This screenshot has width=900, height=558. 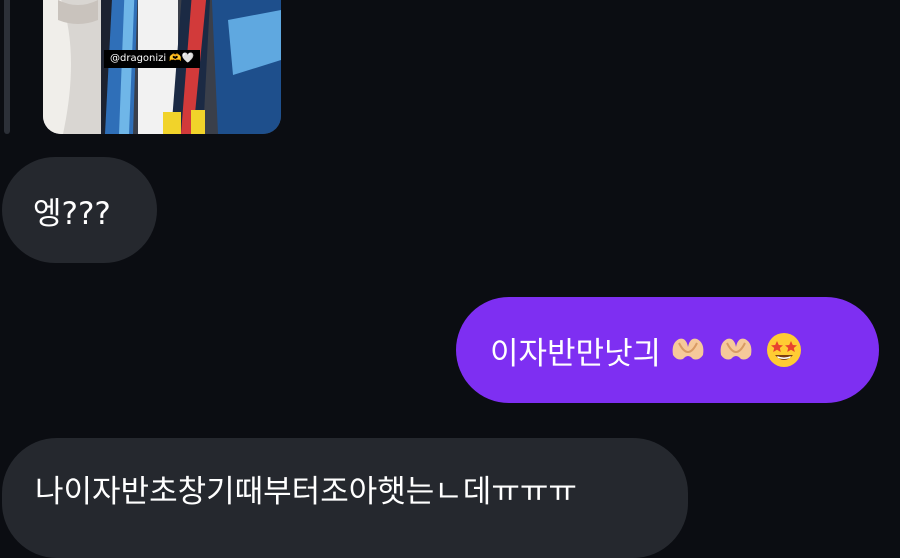 I want to click on message-text: 엥???, so click(x=72, y=213).